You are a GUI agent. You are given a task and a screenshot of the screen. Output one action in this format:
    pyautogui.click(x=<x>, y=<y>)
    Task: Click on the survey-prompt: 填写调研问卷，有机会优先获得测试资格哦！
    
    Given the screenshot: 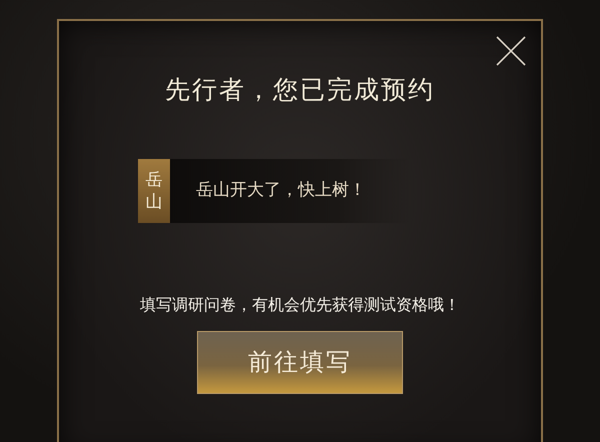 What is the action you would take?
    pyautogui.click(x=300, y=305)
    